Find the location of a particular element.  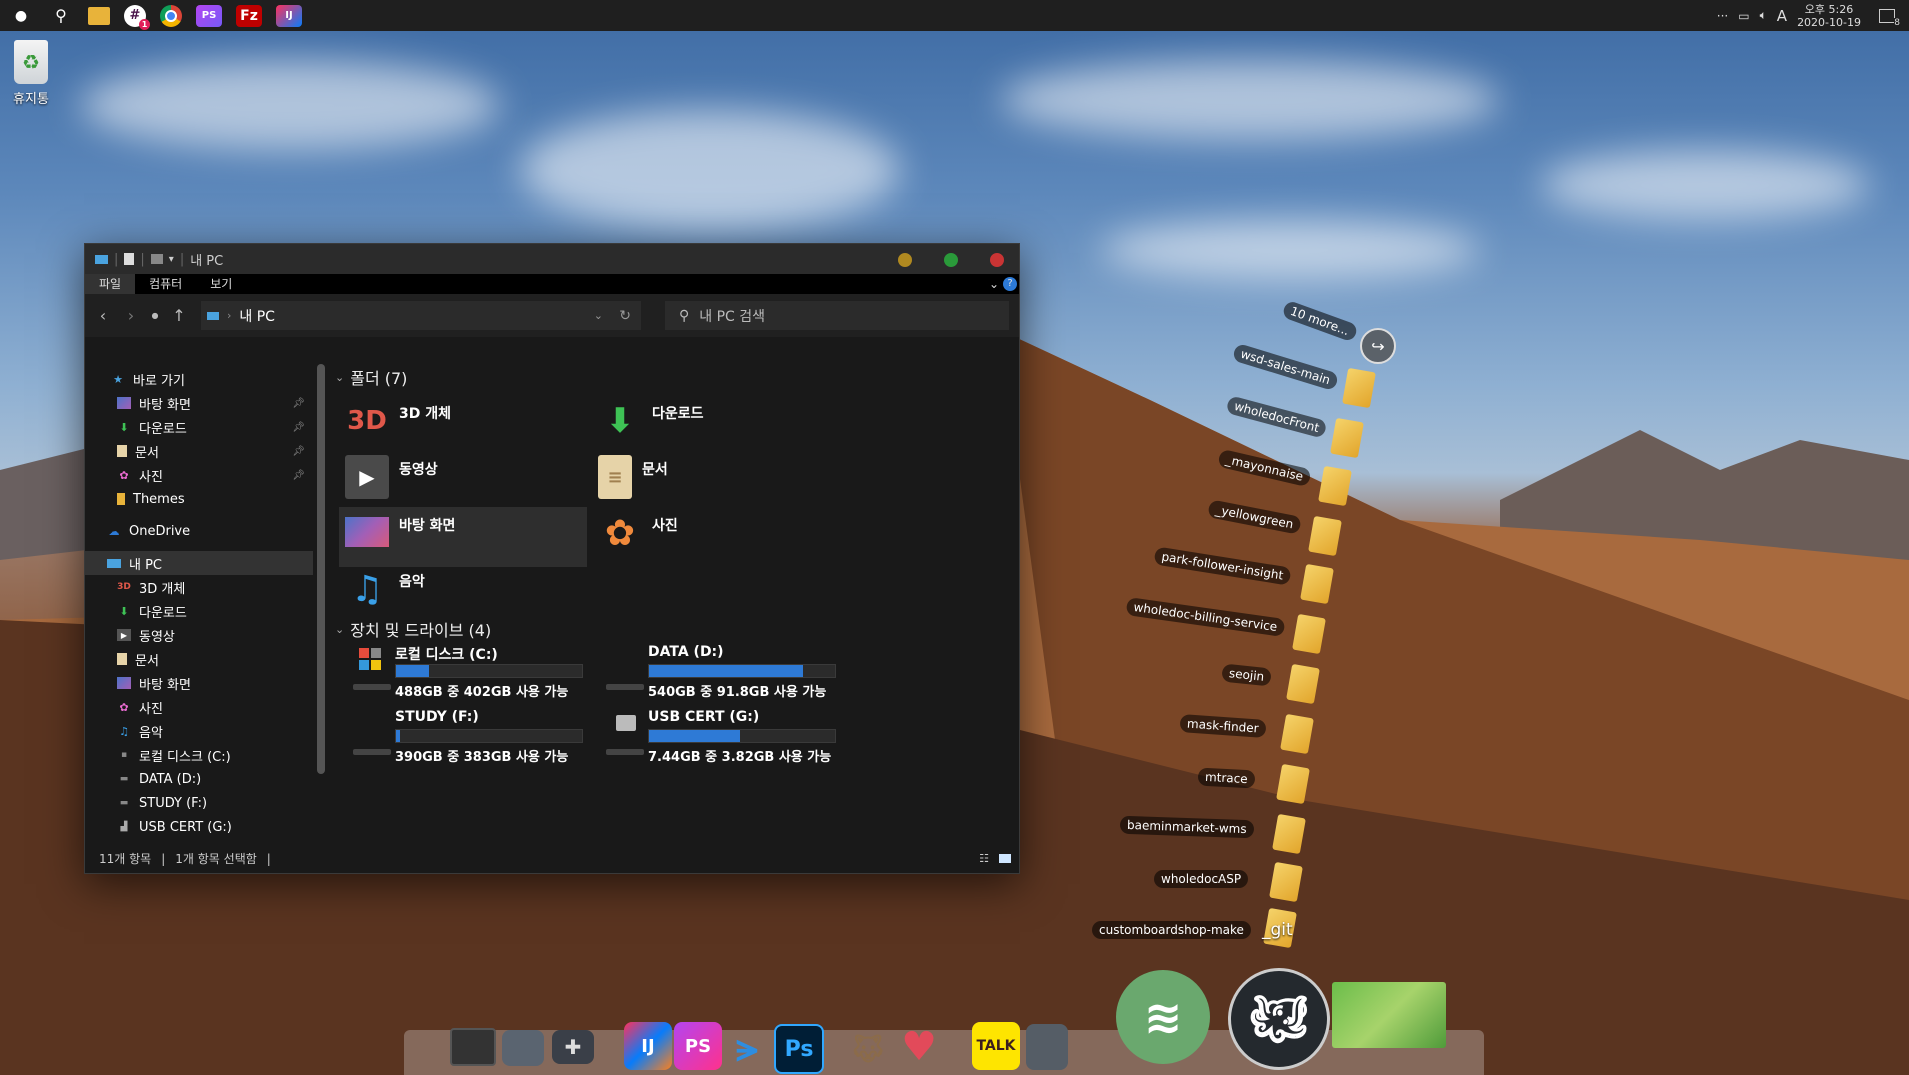

folder-3d-objects: 3D 3D 개체 is located at coordinates (469, 425).